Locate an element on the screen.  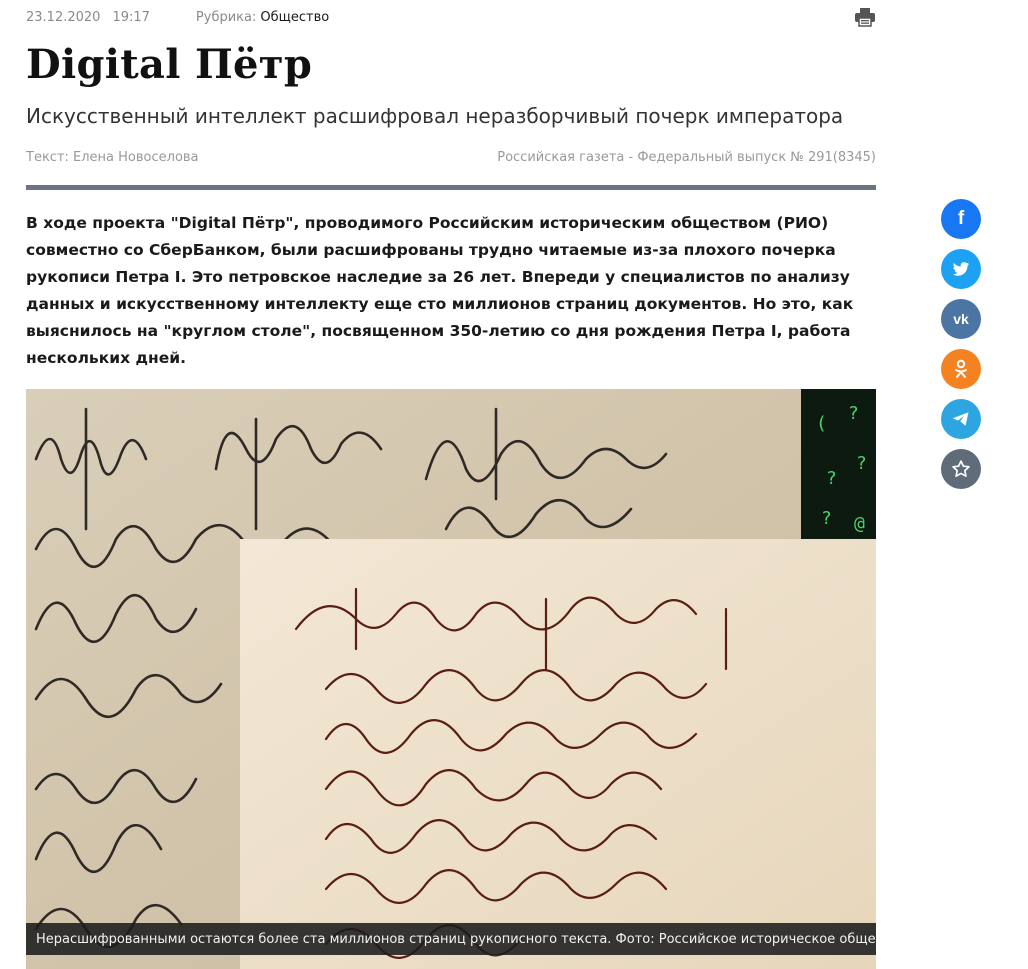
vk-icon: vk is located at coordinates (961, 319).